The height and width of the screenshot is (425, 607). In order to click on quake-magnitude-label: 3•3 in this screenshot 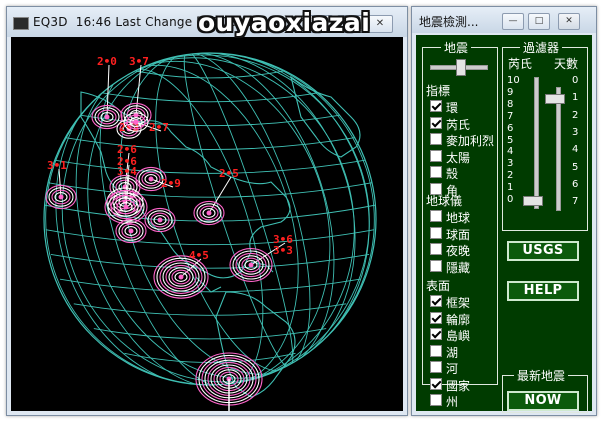, I will do `click(283, 250)`.